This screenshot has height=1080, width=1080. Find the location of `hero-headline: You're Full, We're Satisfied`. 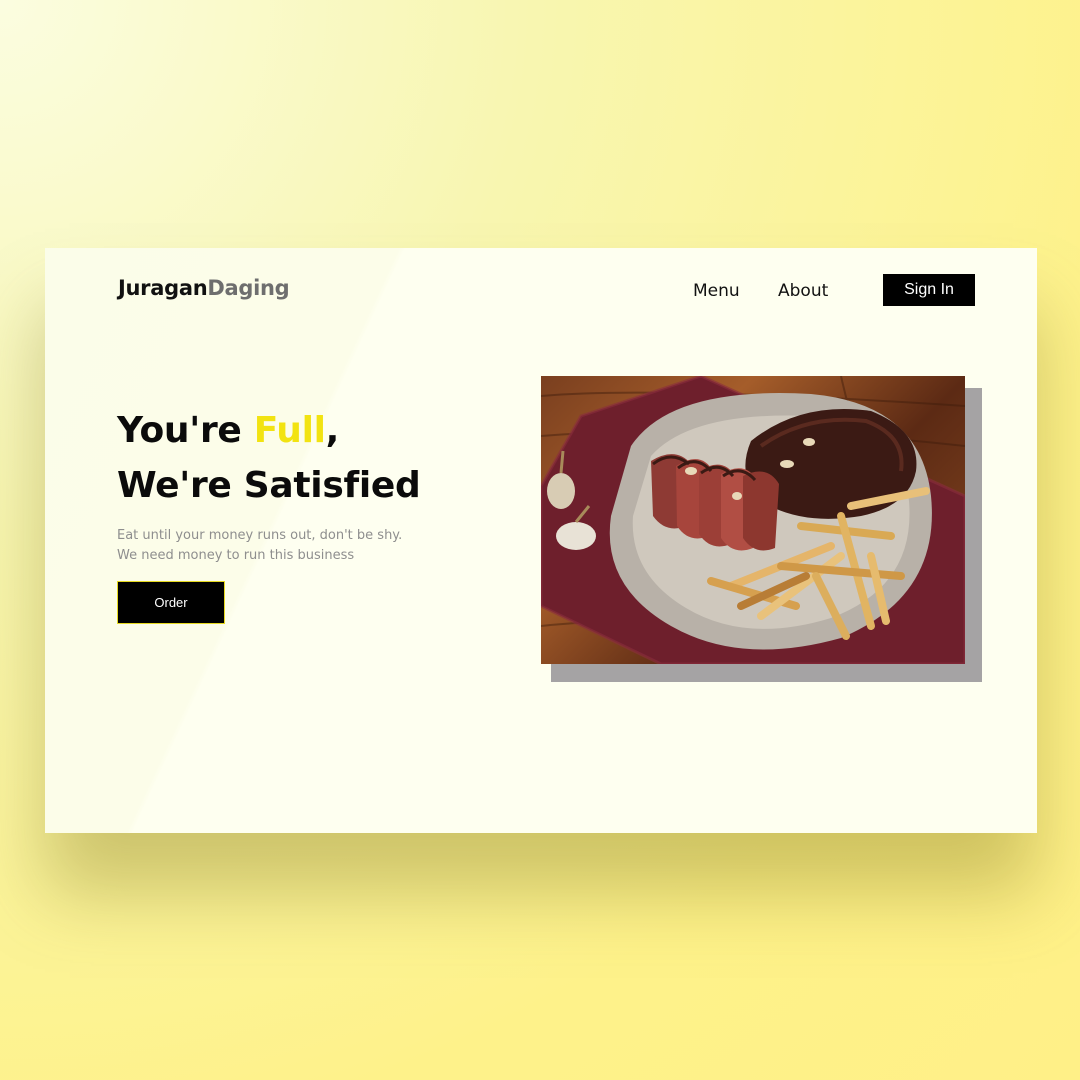

hero-headline: You're Full, We're Satisfied is located at coordinates (269, 458).